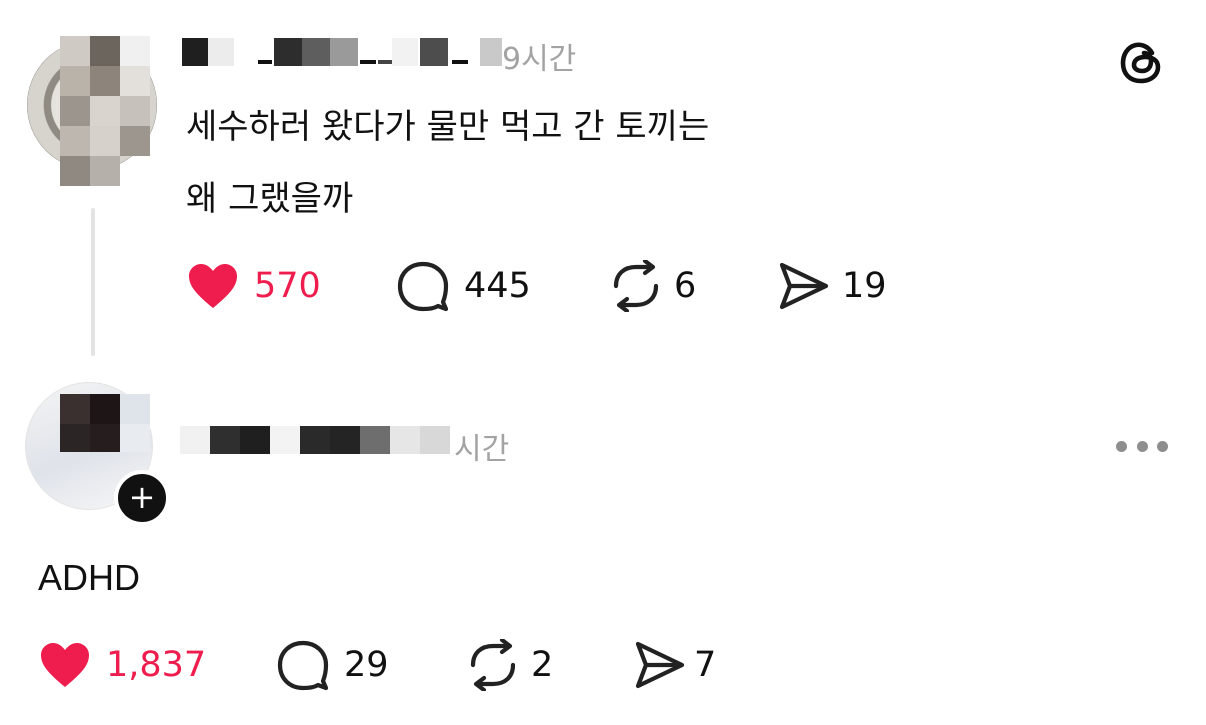  Describe the element at coordinates (156, 665) in the screenshot. I see `like-count: 1,837` at that location.